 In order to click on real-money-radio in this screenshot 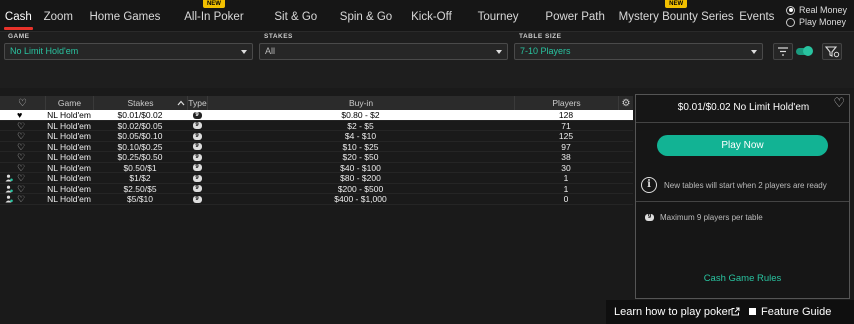, I will do `click(790, 10)`.